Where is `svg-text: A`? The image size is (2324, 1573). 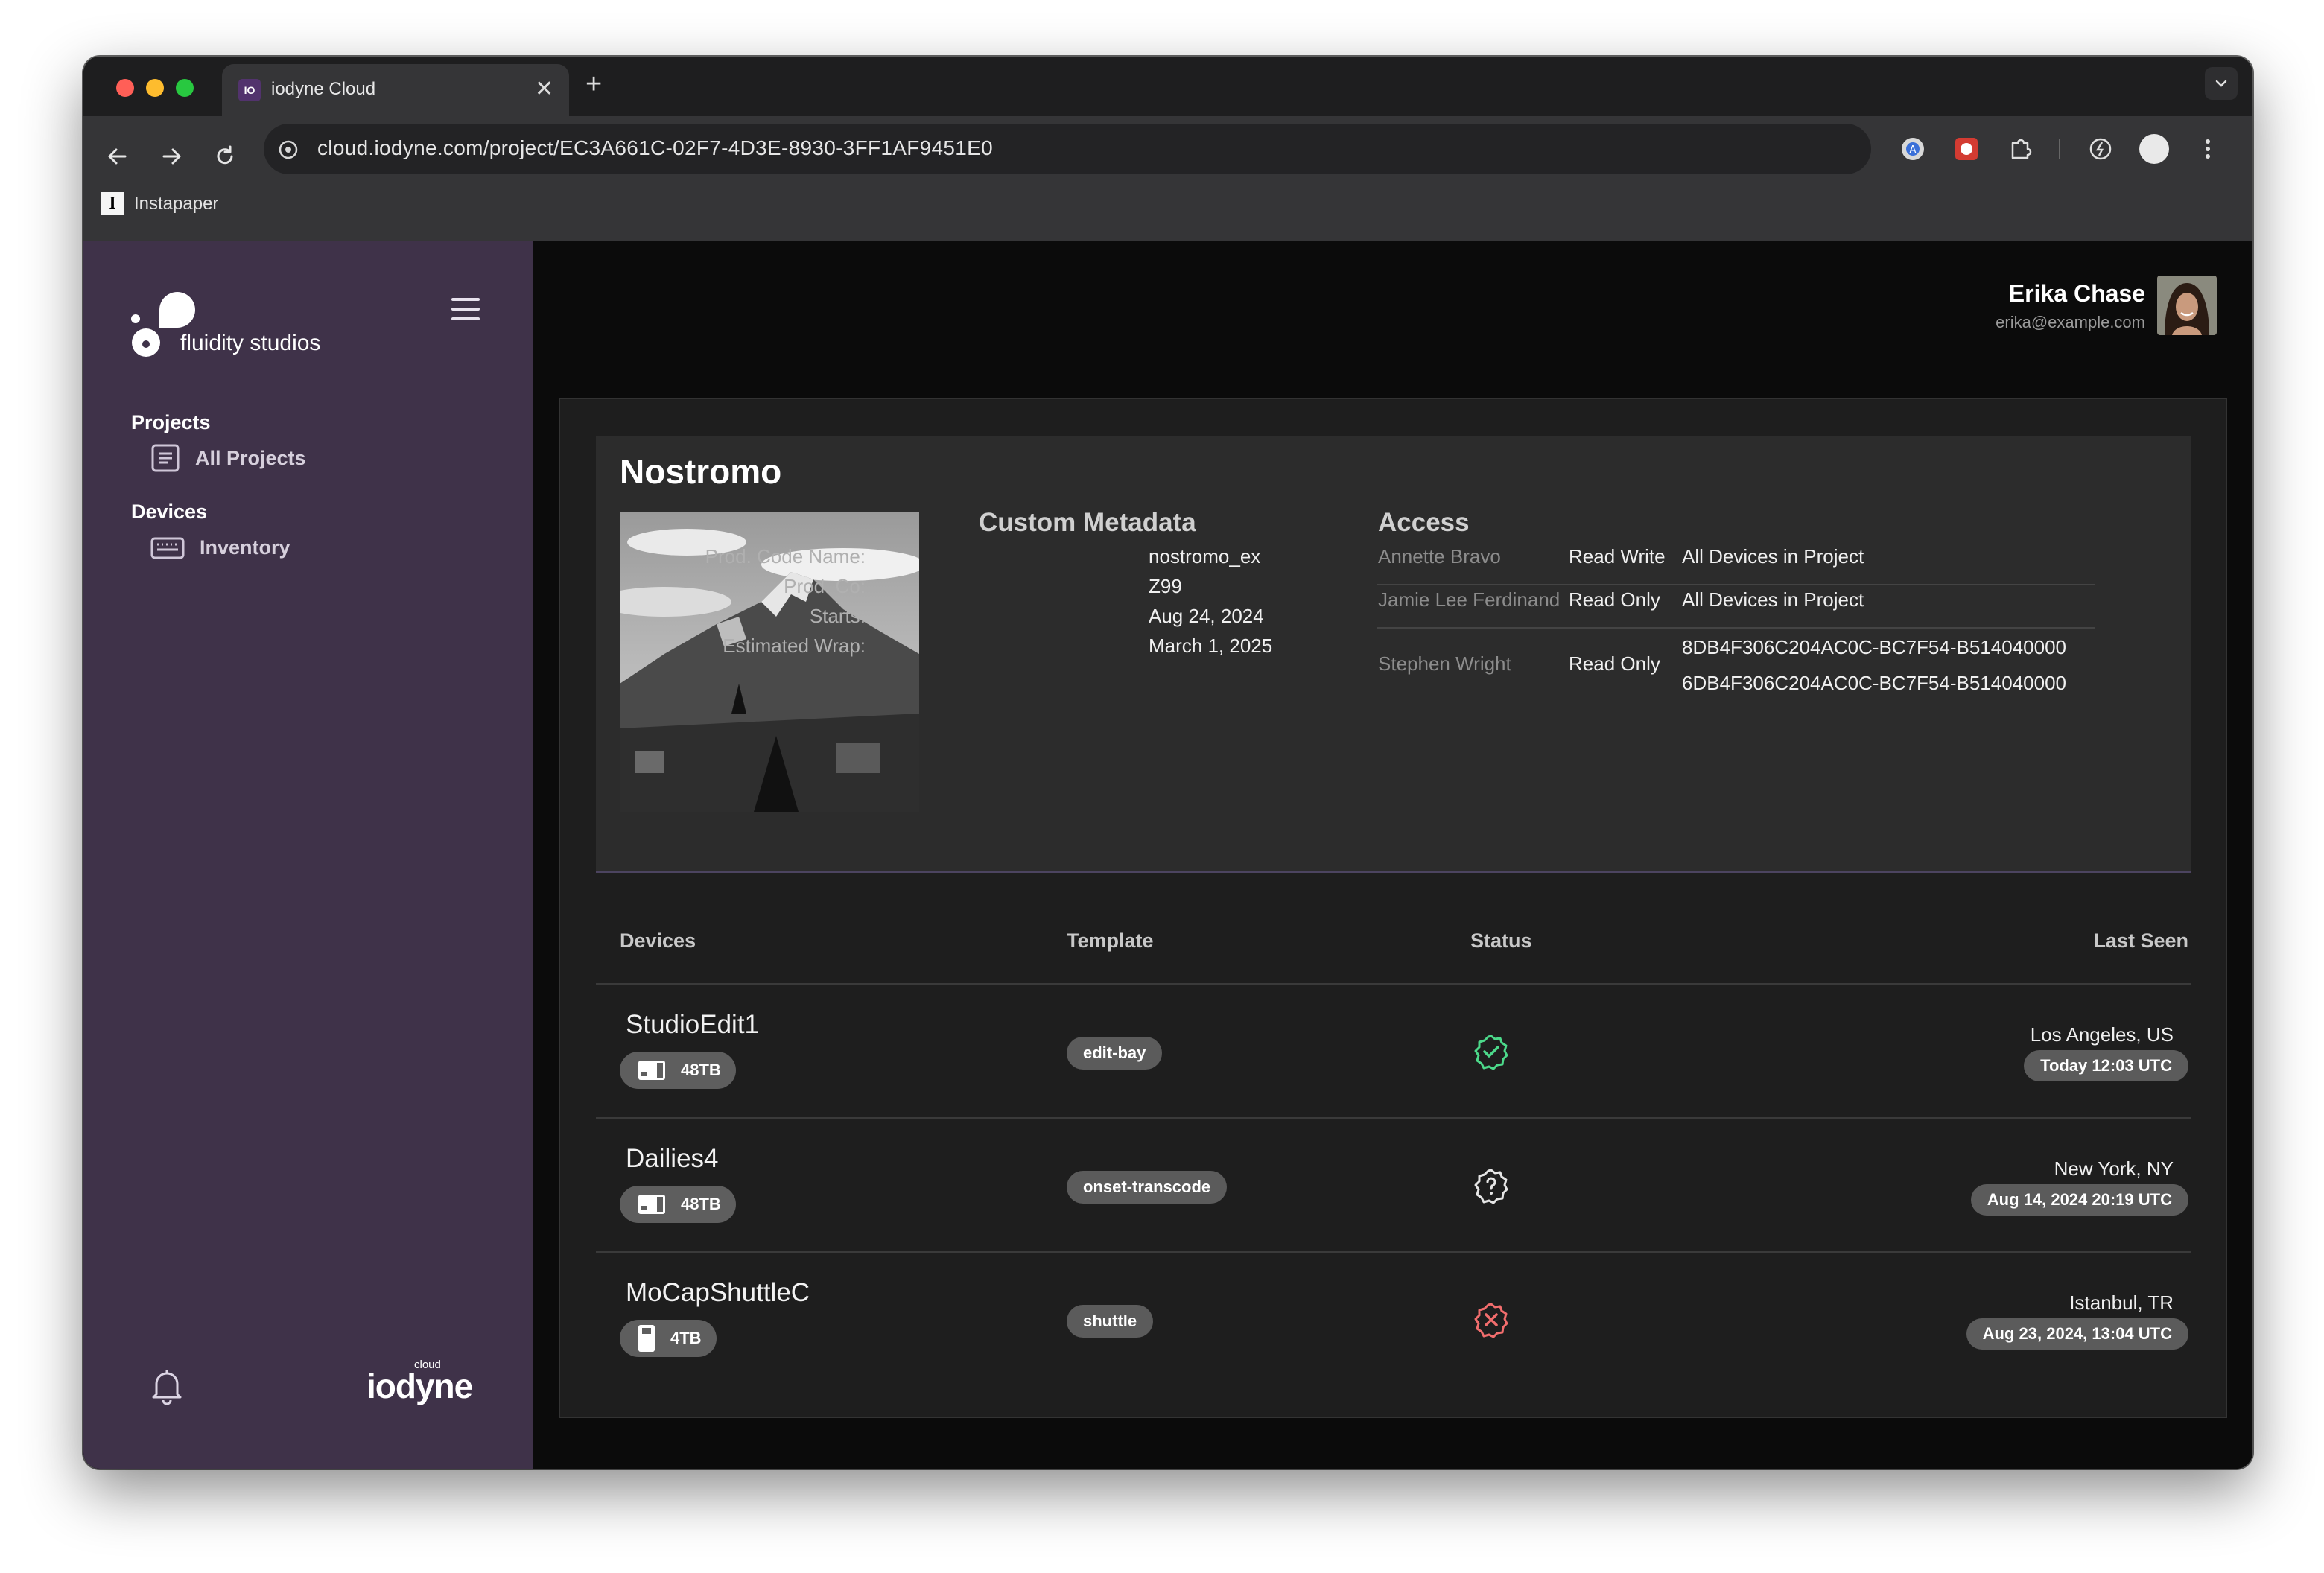 svg-text: A is located at coordinates (1913, 150).